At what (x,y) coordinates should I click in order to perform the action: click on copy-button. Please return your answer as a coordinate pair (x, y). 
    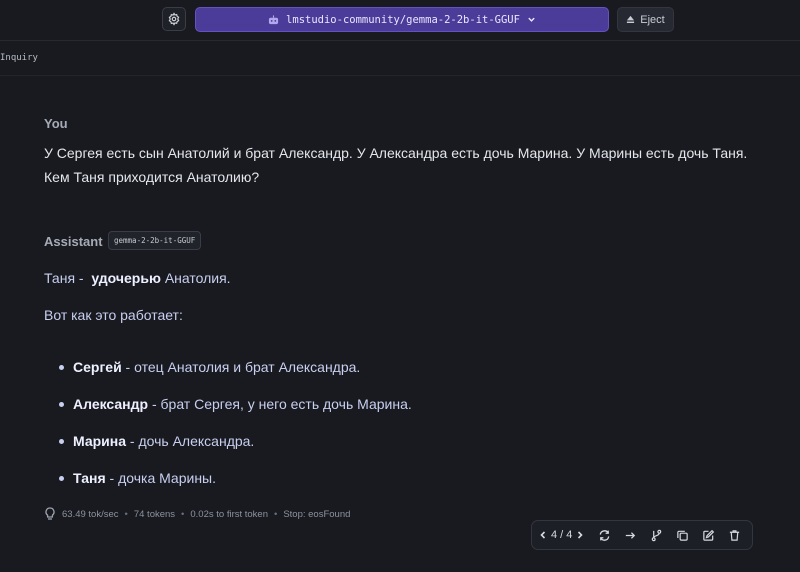
    Looking at the image, I should click on (682, 535).